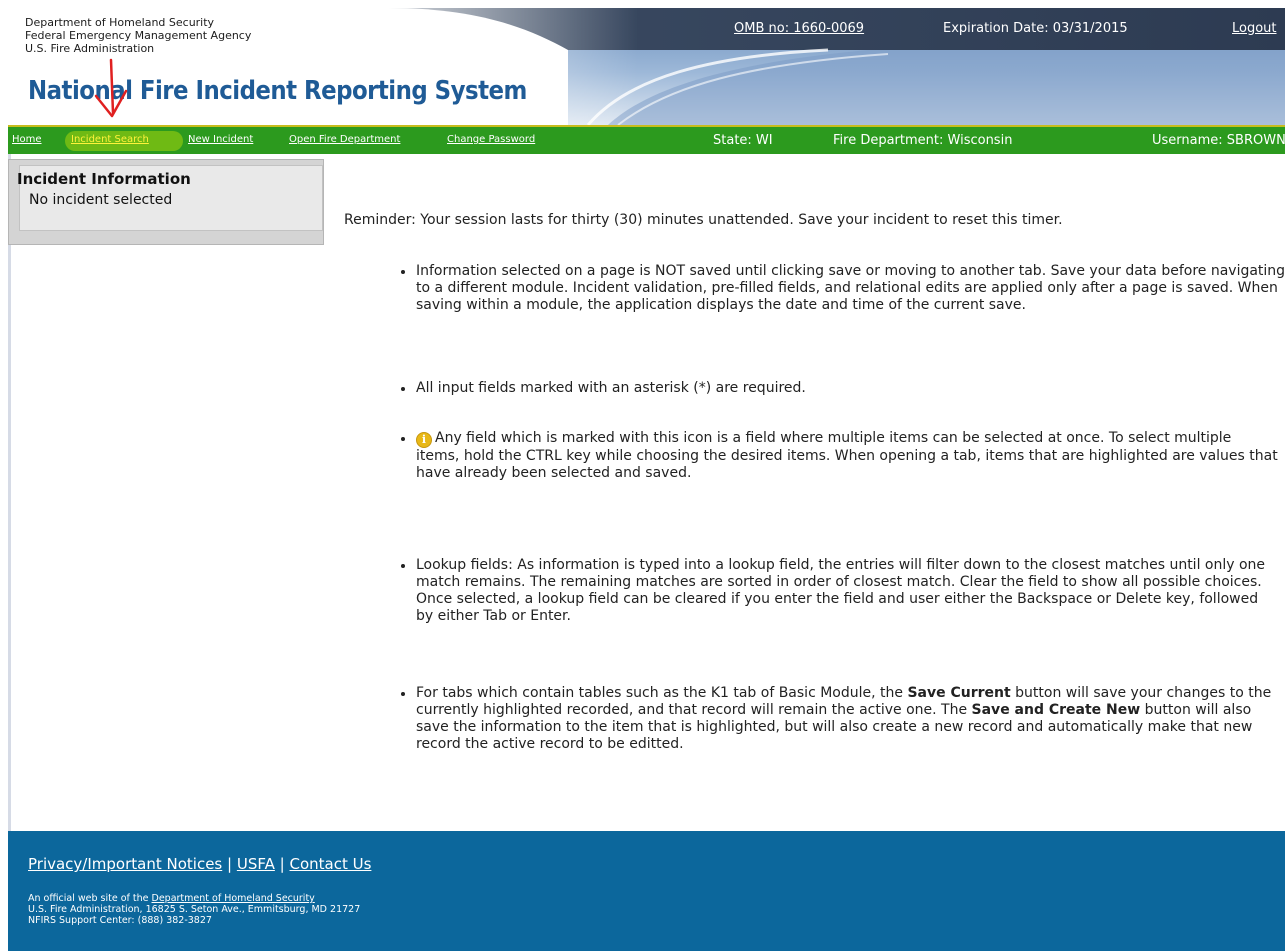 The image size is (1285, 951). Describe the element at coordinates (110, 139) in the screenshot. I see `nav-link-incident-search: Incident Search` at that location.